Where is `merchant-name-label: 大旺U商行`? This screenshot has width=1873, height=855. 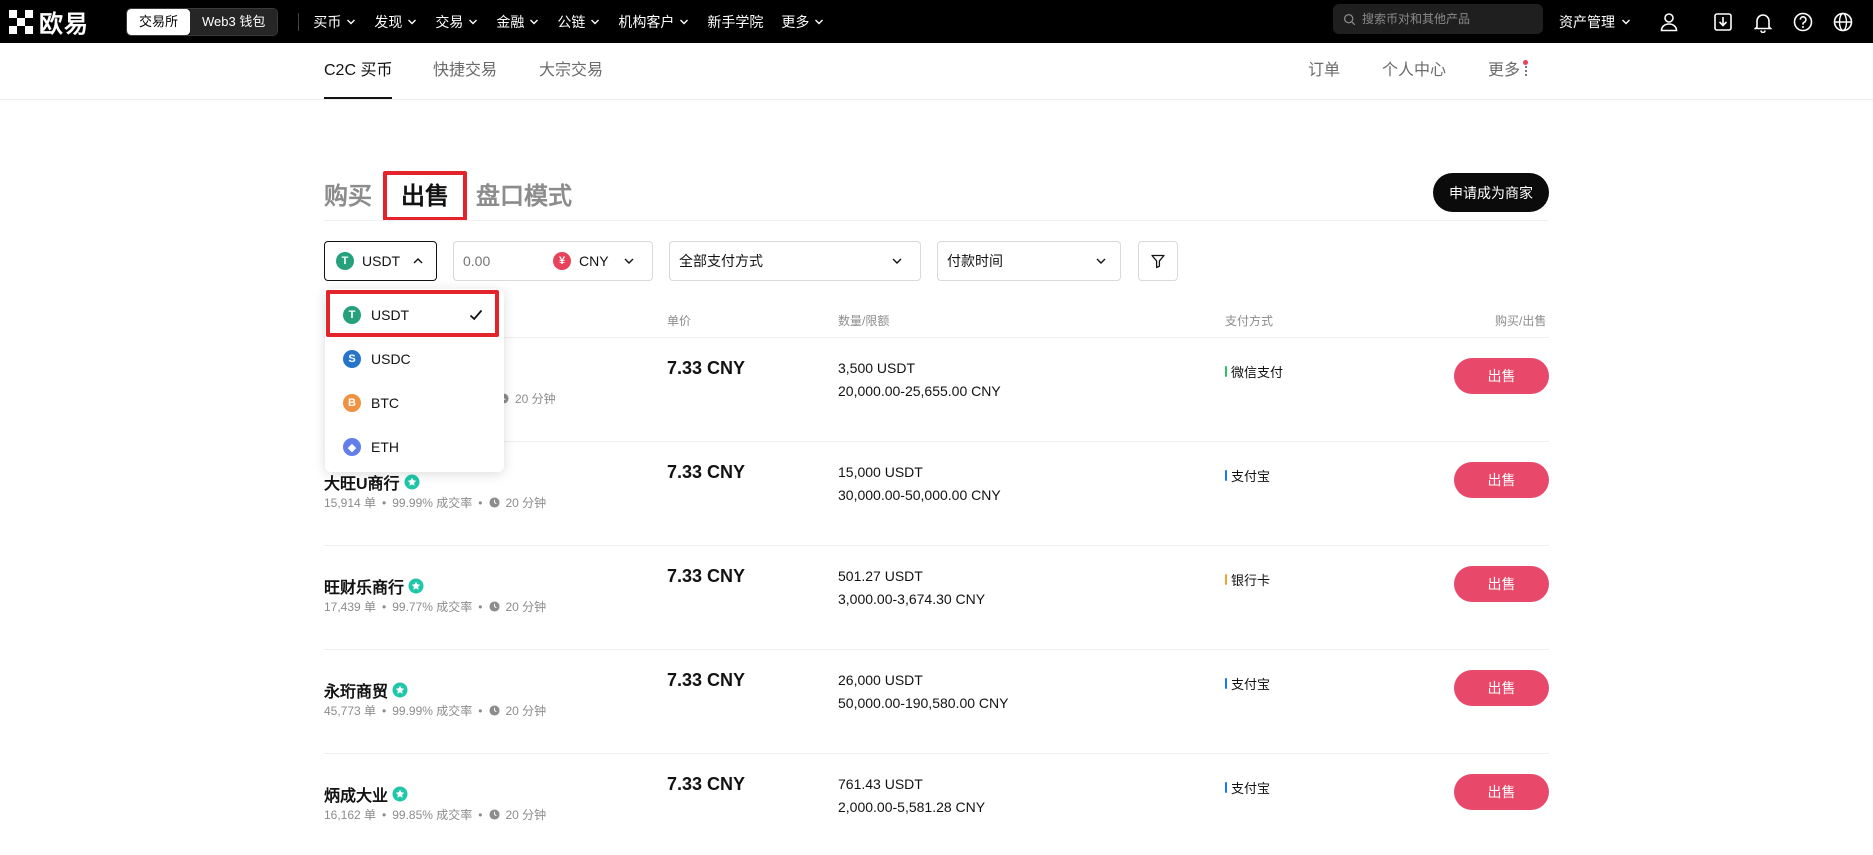 merchant-name-label: 大旺U商行 is located at coordinates (362, 484).